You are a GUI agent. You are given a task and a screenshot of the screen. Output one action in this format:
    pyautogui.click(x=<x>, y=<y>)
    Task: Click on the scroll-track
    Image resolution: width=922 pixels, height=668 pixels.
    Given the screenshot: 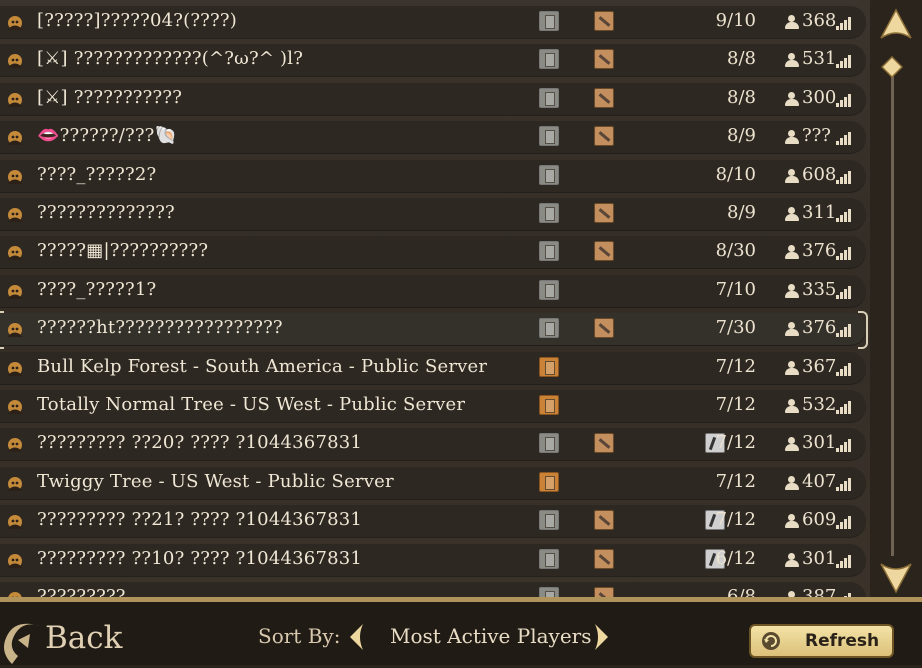 What is the action you would take?
    pyautogui.click(x=892, y=311)
    